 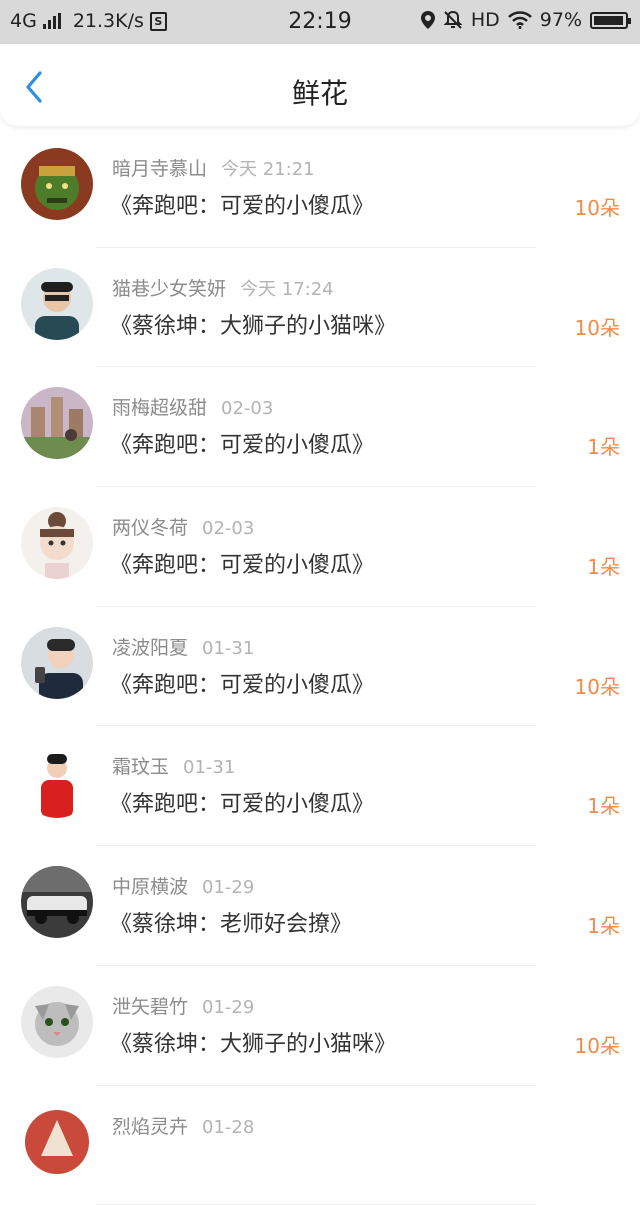 I want to click on status-right: HD 97%, so click(x=524, y=20).